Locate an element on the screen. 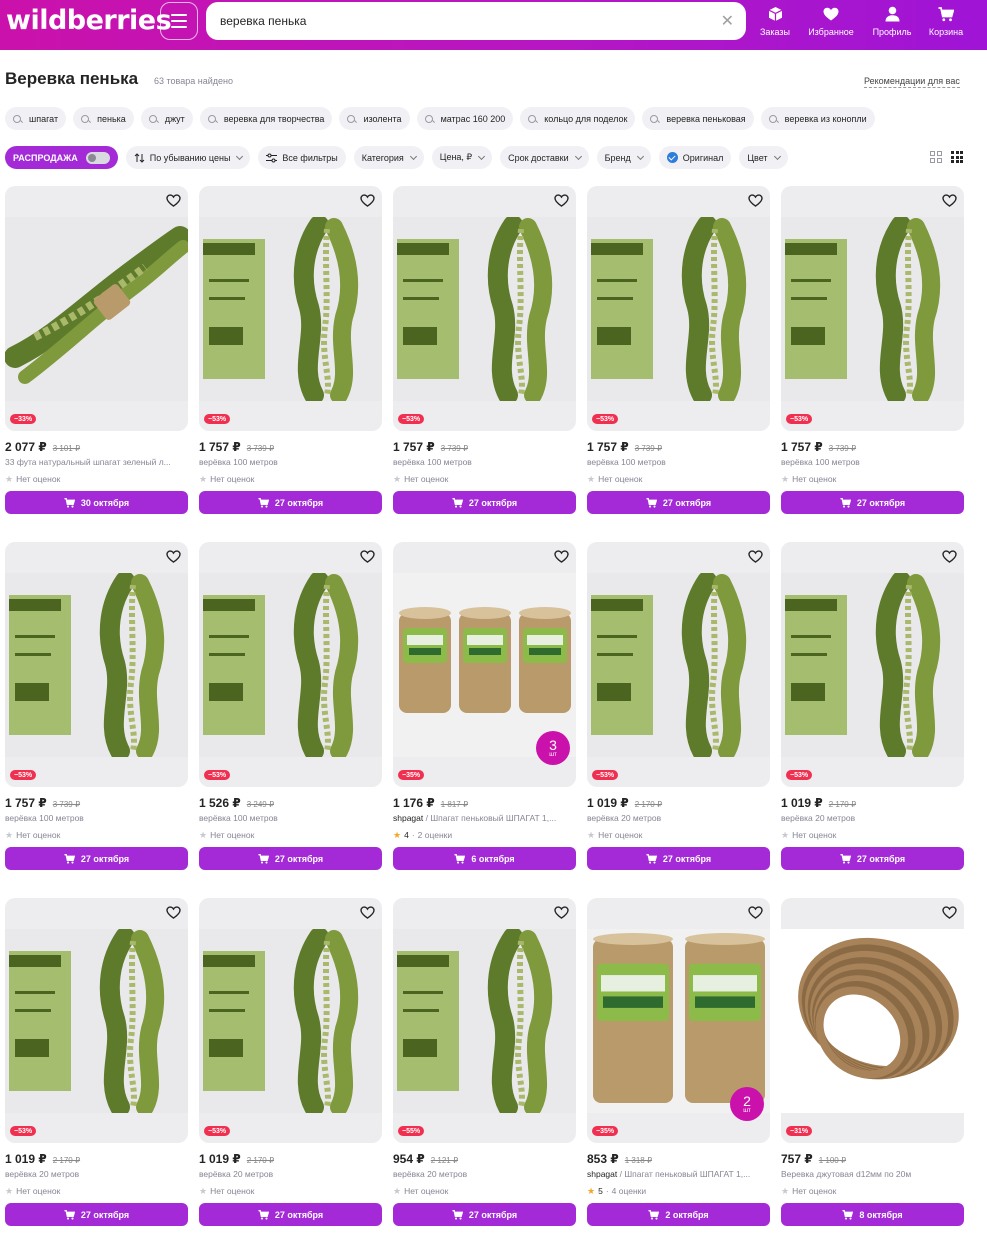  price-filter: Цена, ₽ is located at coordinates (462, 157).